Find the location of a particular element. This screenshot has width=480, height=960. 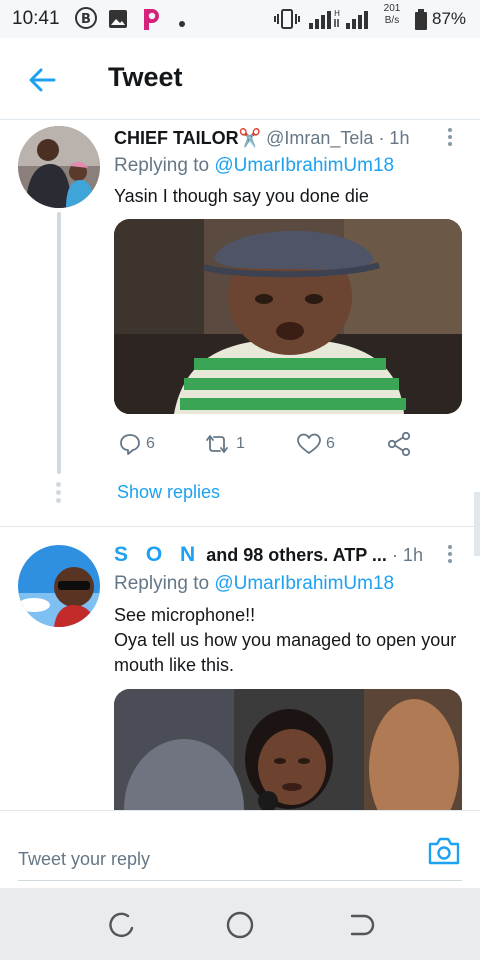

share-button is located at coordinates (399, 444).